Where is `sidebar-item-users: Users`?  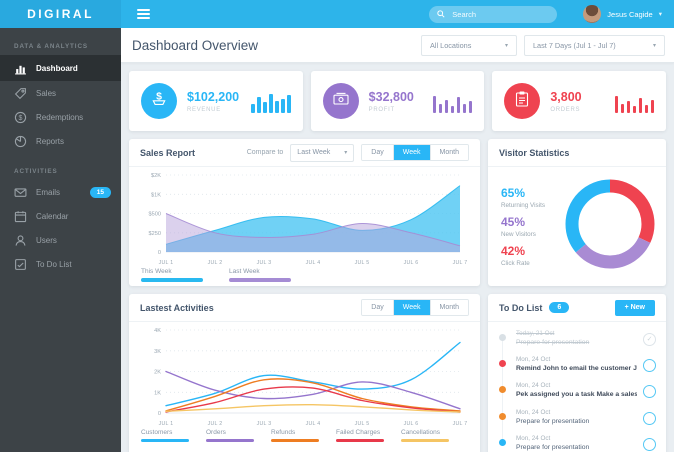
sidebar-item-users: Users is located at coordinates (60, 240).